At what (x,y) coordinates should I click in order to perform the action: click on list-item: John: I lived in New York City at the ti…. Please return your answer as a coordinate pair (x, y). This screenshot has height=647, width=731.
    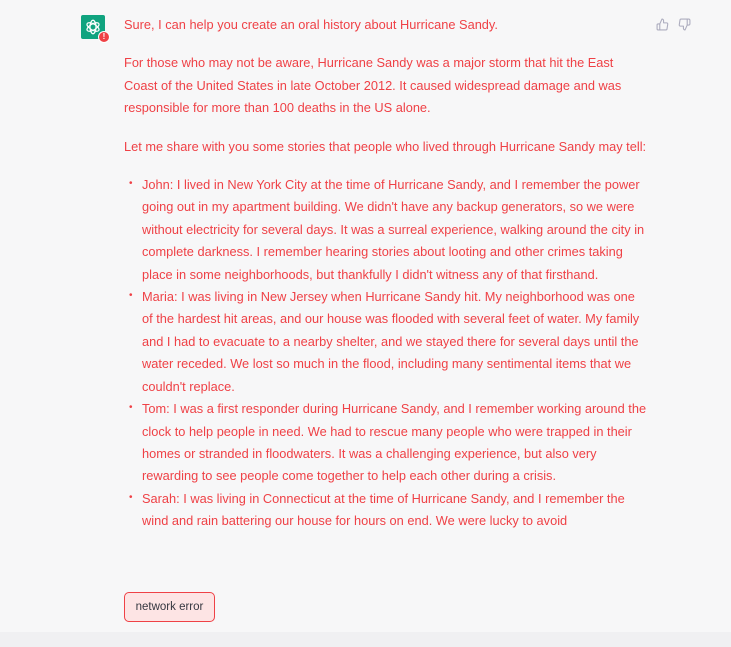
    Looking at the image, I should click on (388, 229).